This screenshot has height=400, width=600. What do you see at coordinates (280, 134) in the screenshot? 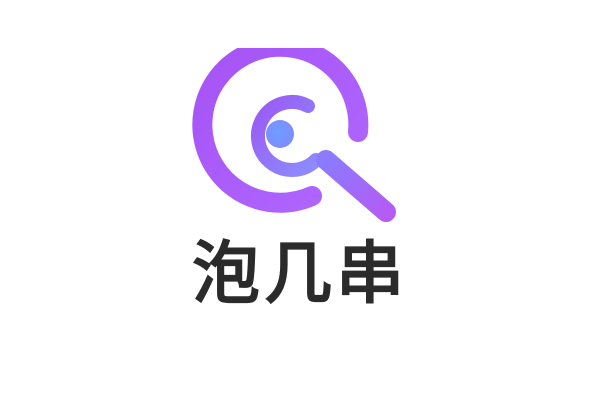
I see `lens-dot` at bounding box center [280, 134].